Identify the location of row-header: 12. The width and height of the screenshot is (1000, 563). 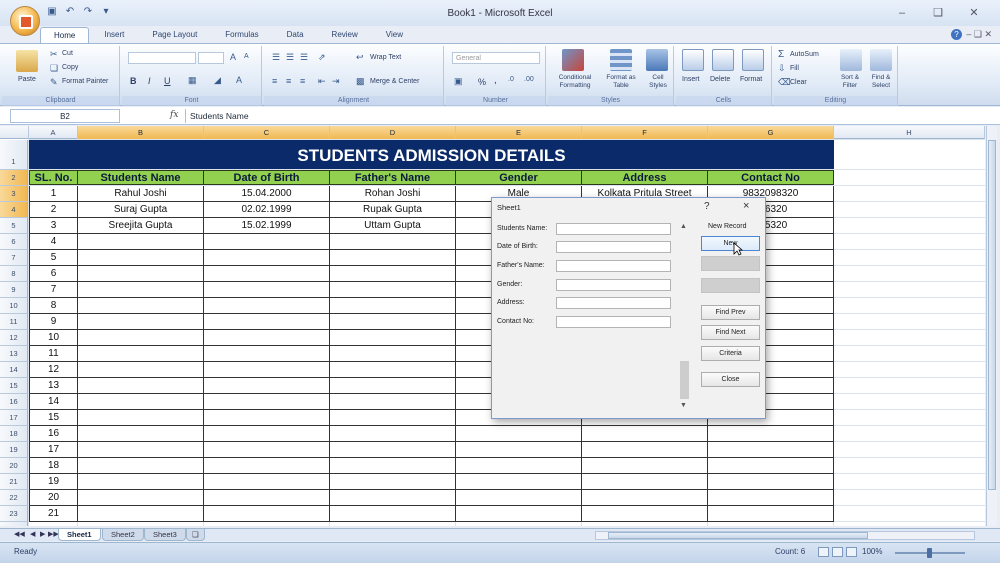
(14, 338).